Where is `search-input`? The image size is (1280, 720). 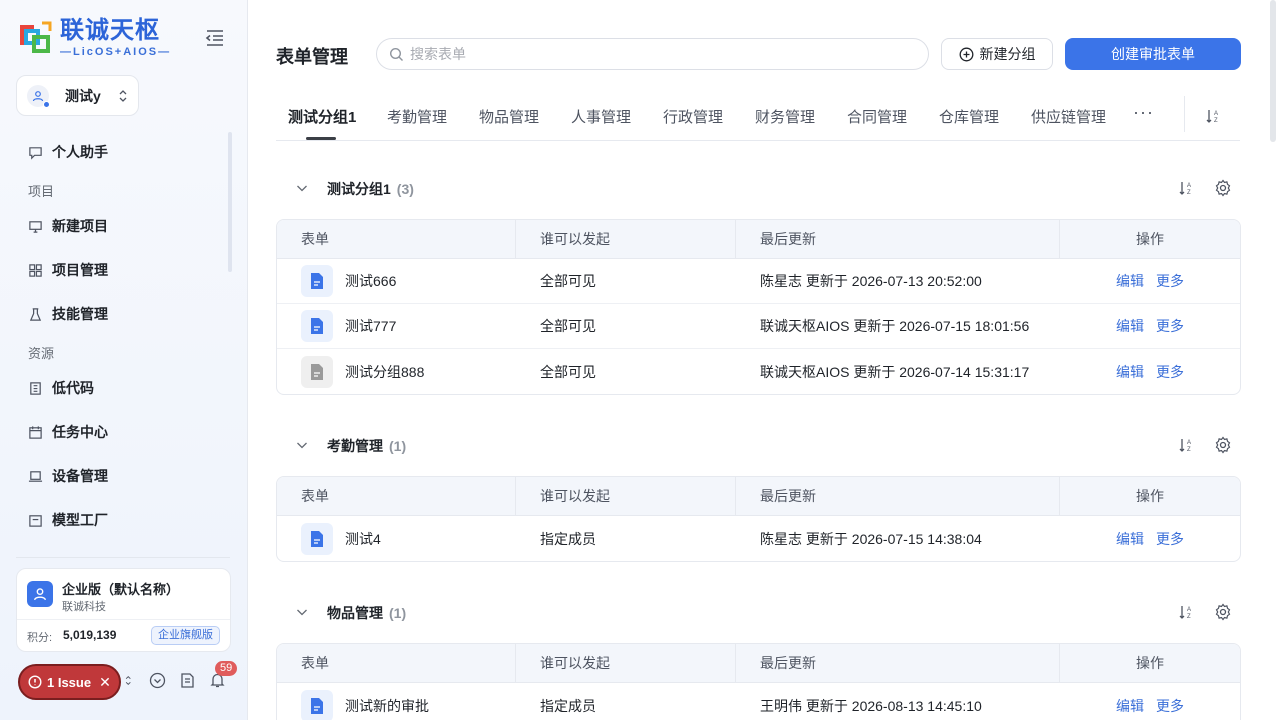 search-input is located at coordinates (660, 54).